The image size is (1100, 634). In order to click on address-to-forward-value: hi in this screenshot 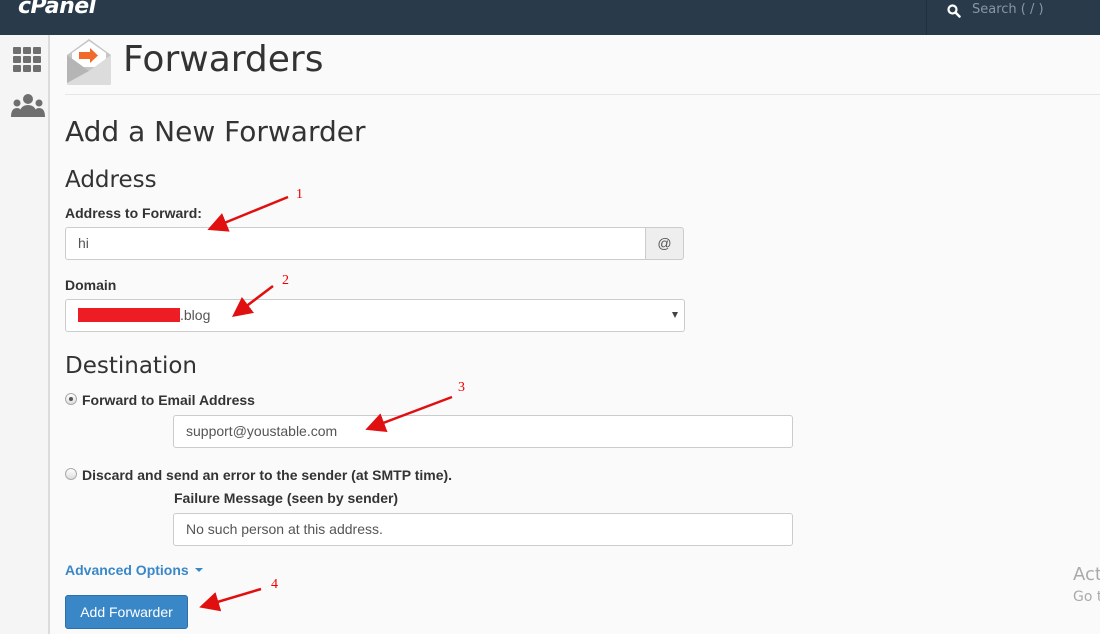, I will do `click(83, 243)`.